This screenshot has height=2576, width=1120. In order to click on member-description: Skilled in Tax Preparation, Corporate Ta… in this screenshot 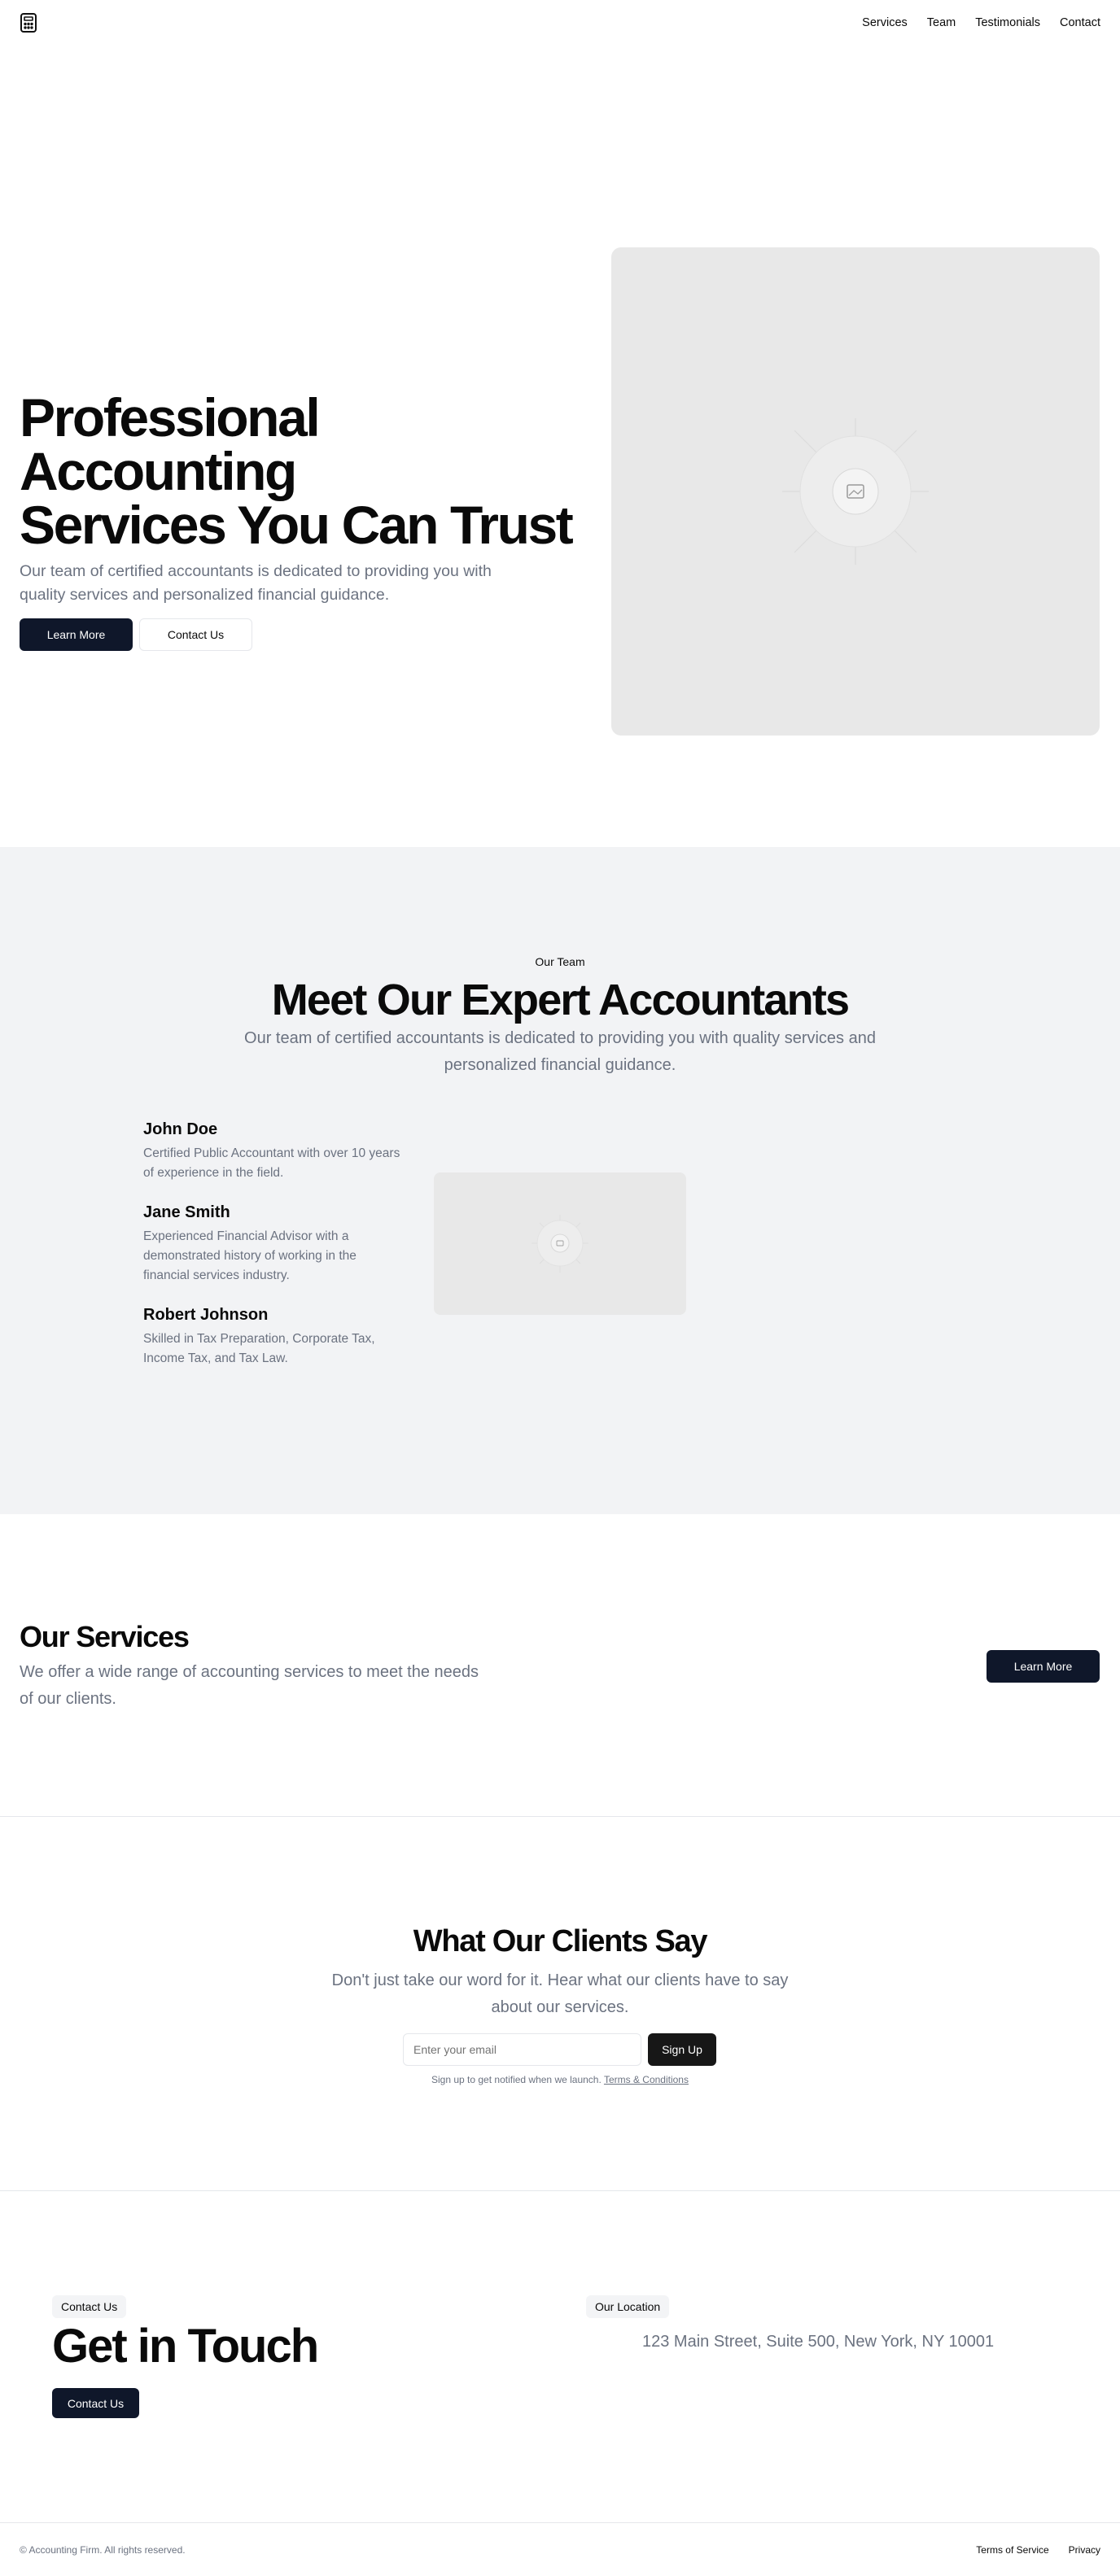, I will do `click(259, 1348)`.